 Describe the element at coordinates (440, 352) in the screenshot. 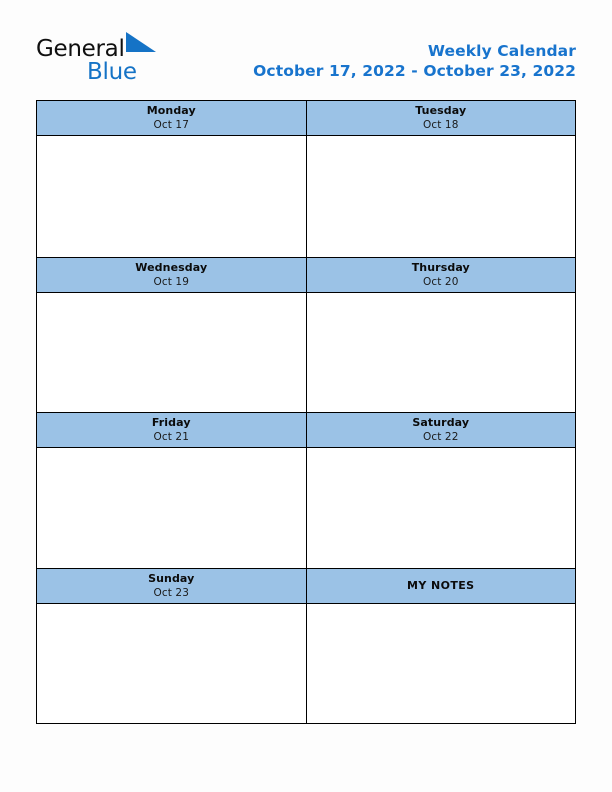

I see `day-entry-area-thursday` at that location.